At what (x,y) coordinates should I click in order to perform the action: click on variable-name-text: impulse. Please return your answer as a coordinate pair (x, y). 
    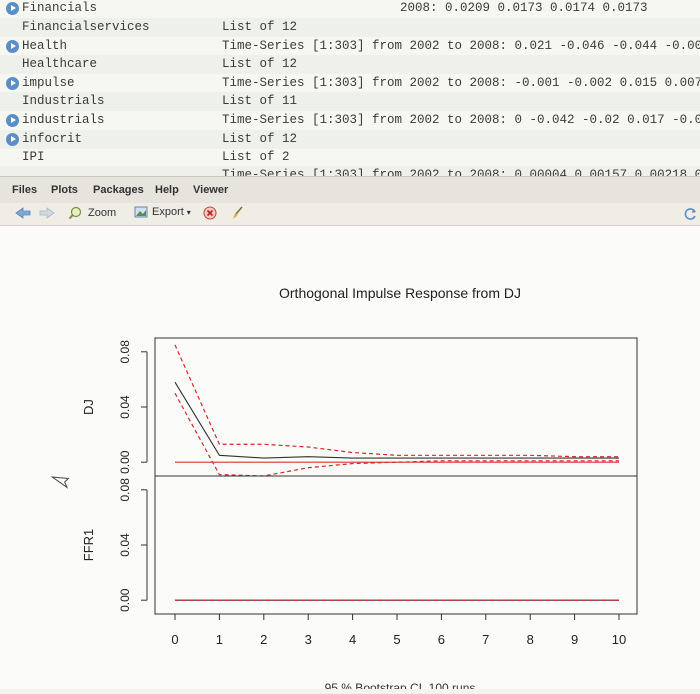
    Looking at the image, I should click on (48, 83).